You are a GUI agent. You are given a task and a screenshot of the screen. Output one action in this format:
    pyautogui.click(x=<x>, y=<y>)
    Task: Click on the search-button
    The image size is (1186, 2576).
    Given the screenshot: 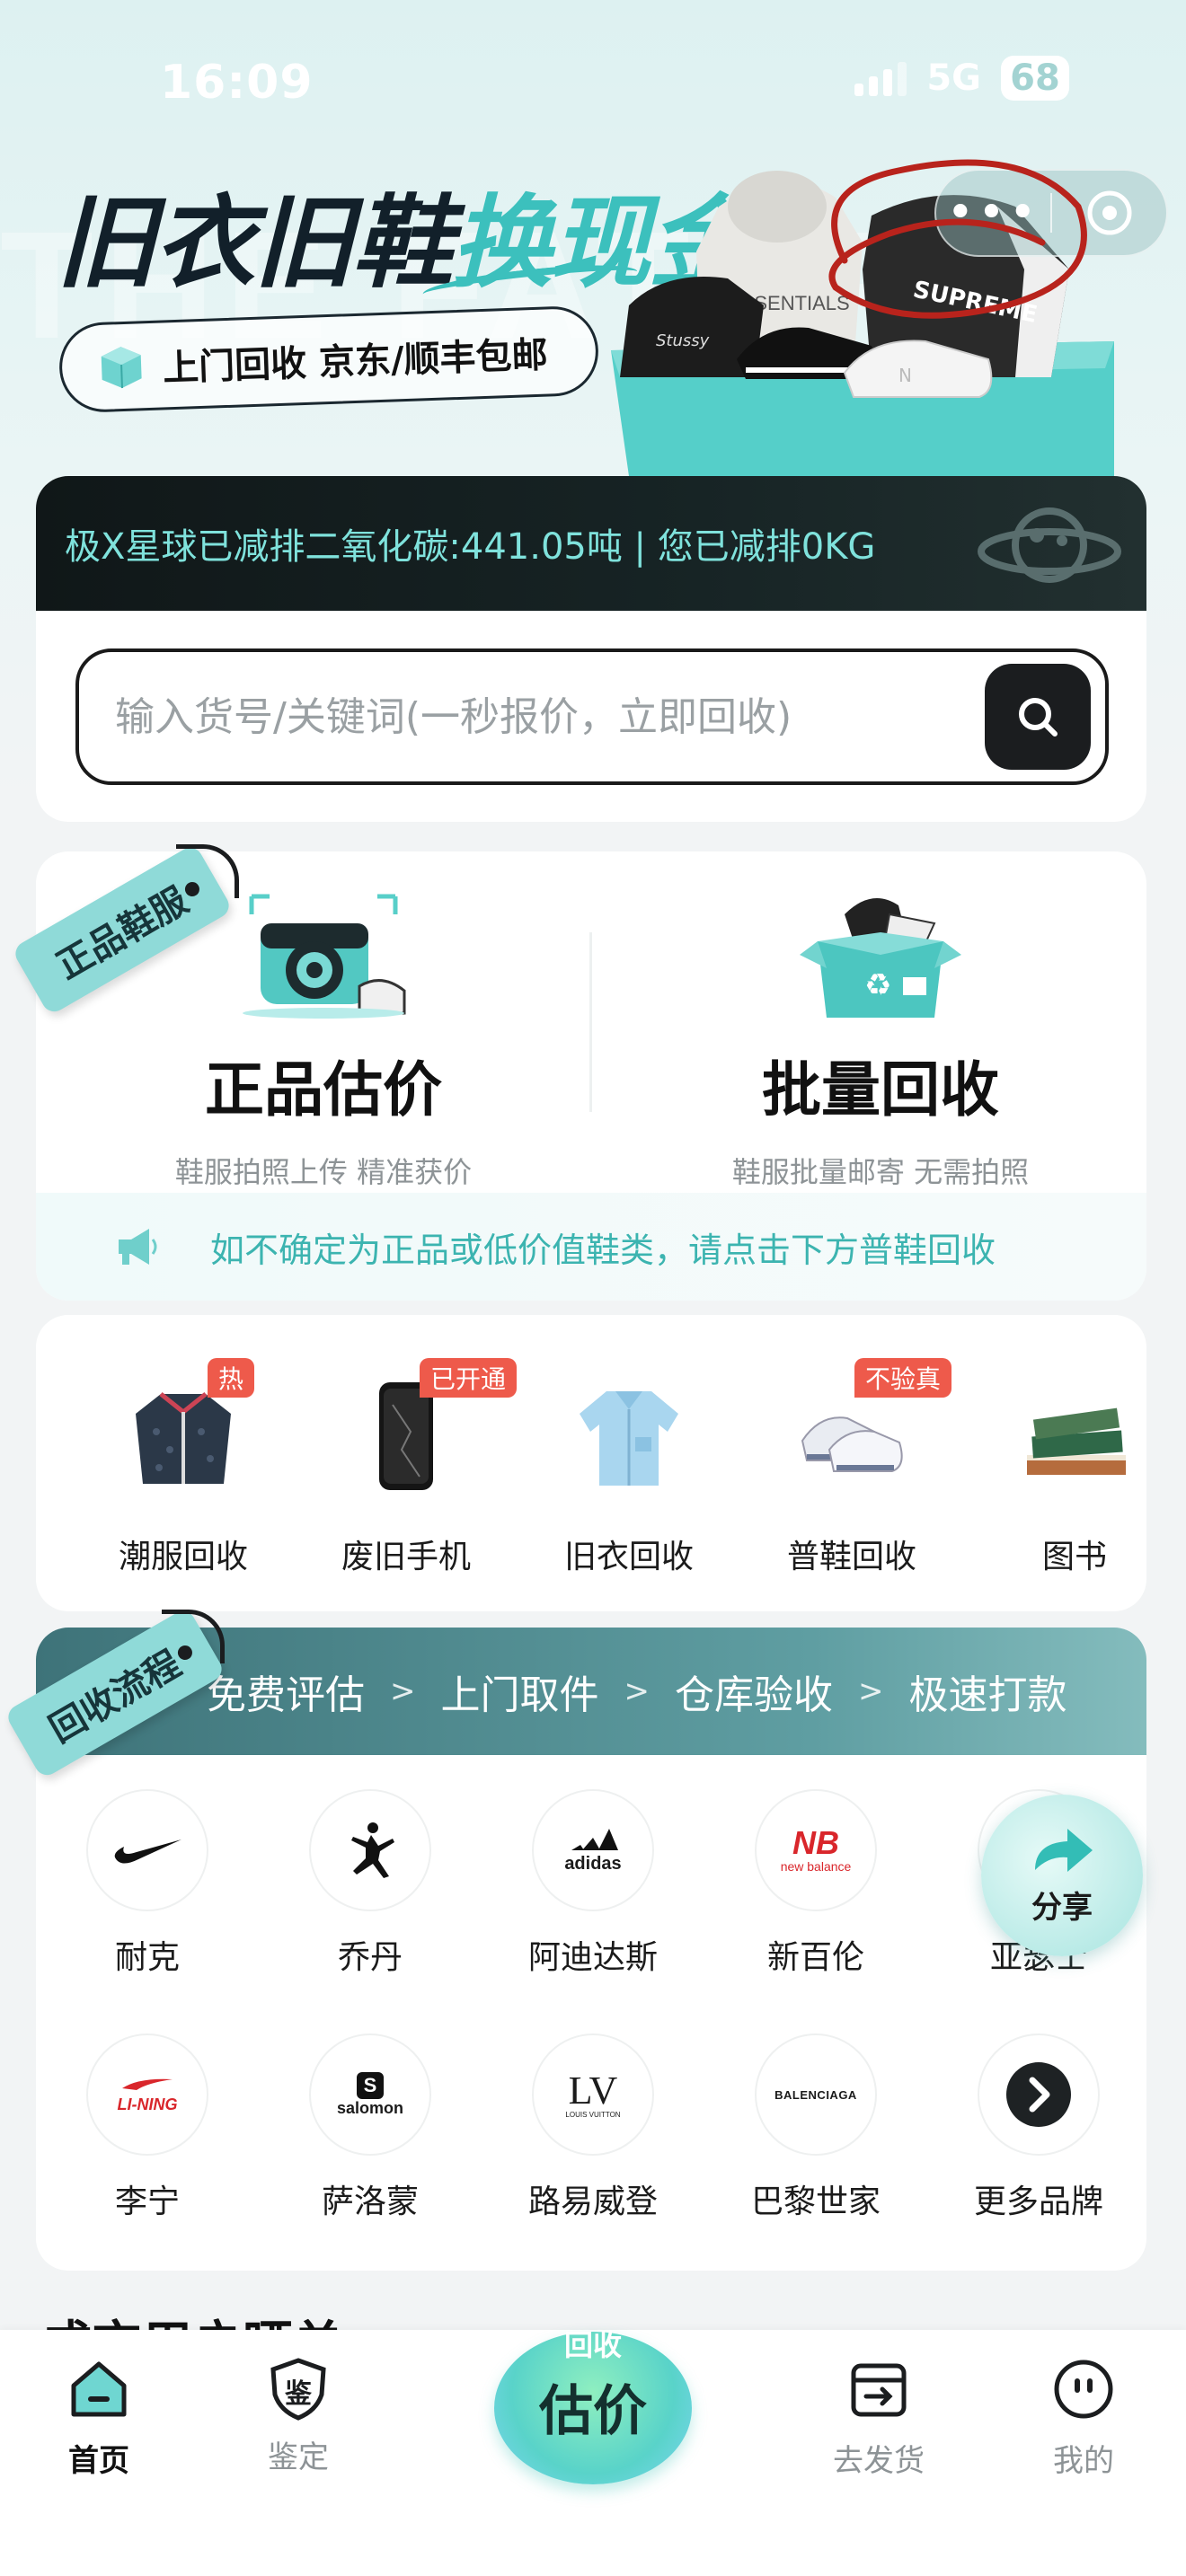 What is the action you would take?
    pyautogui.click(x=1038, y=717)
    